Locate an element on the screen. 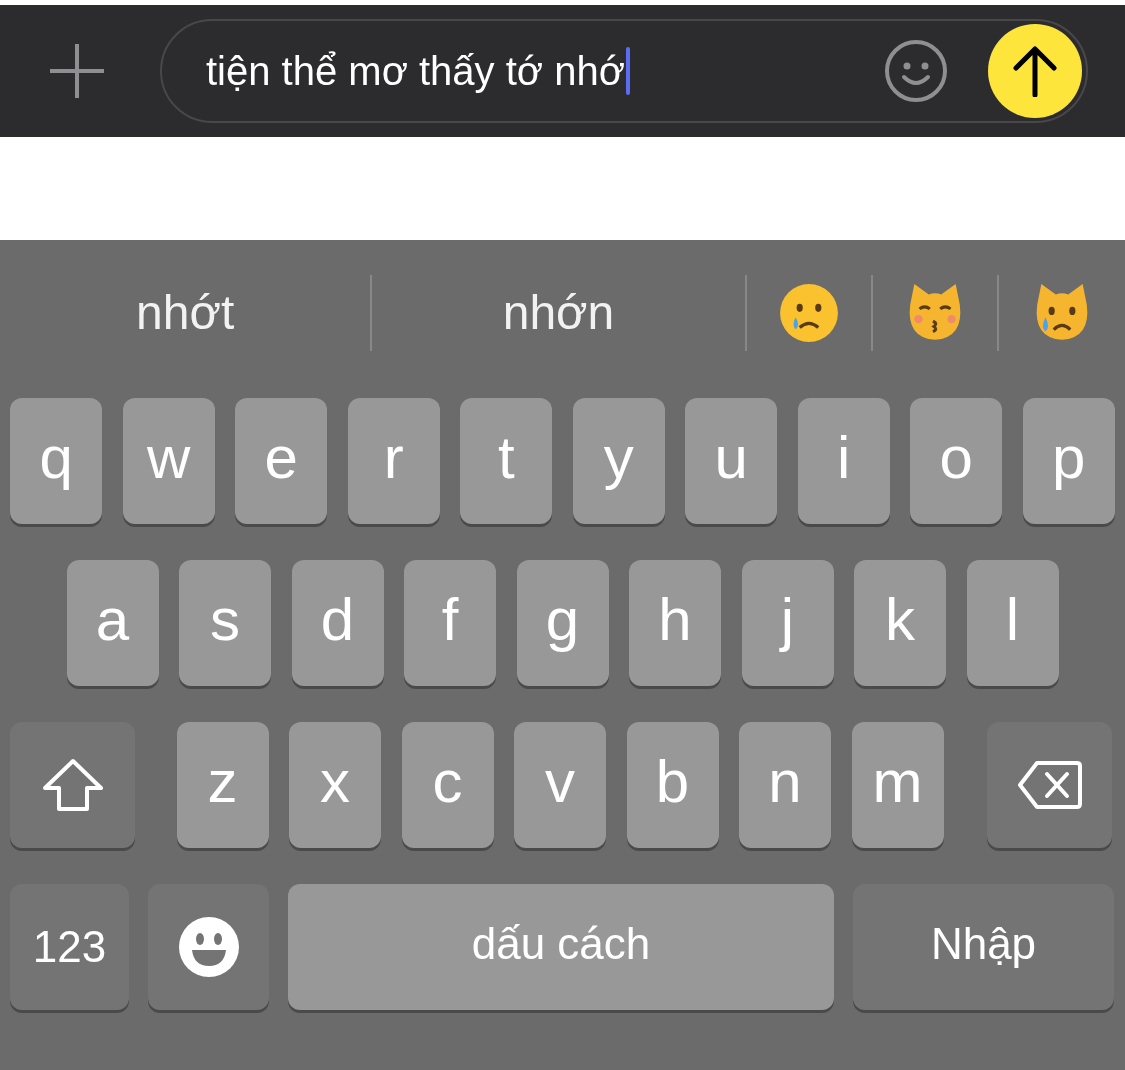 This screenshot has width=1125, height=1070. up-arrow-icon is located at coordinates (1035, 71).